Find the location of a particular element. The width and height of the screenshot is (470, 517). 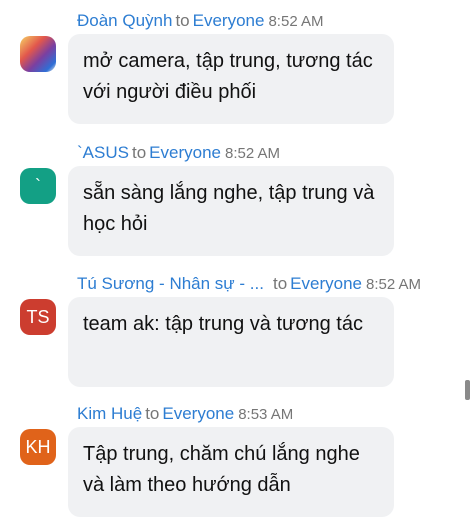

avatar: KH is located at coordinates (38, 447).